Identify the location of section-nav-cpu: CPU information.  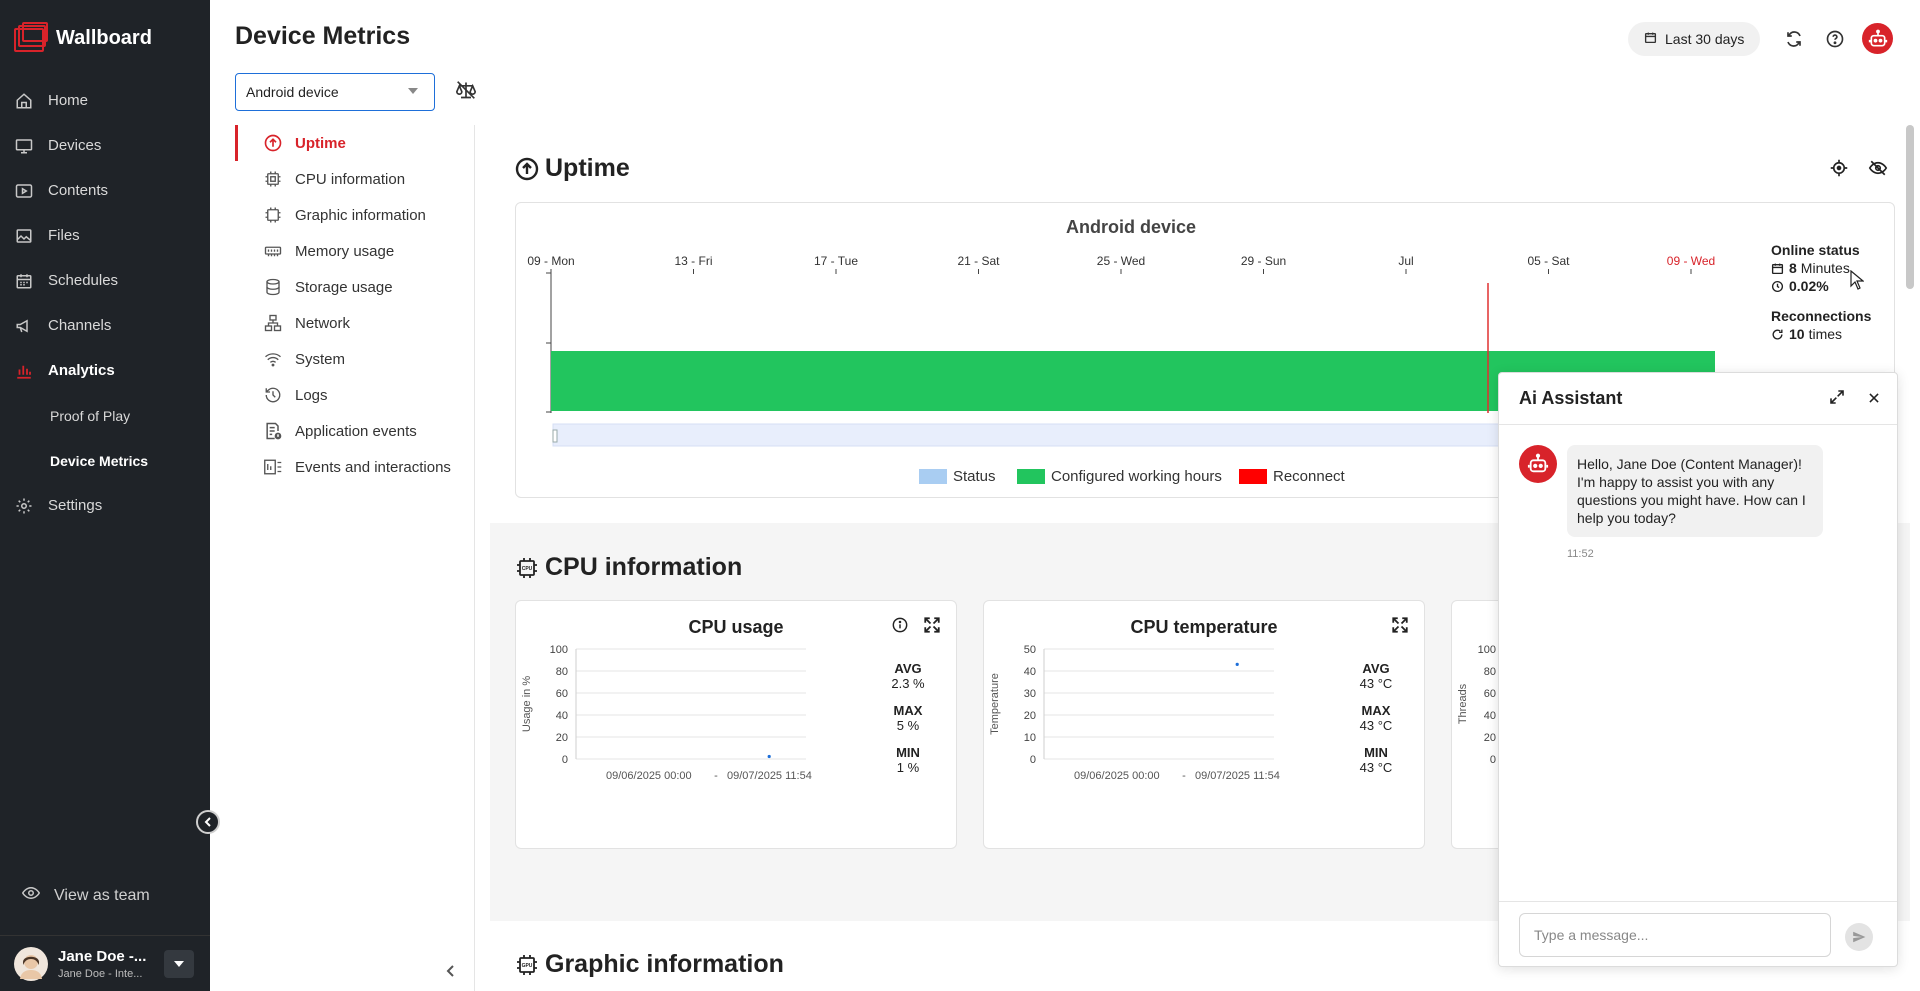
(354, 179).